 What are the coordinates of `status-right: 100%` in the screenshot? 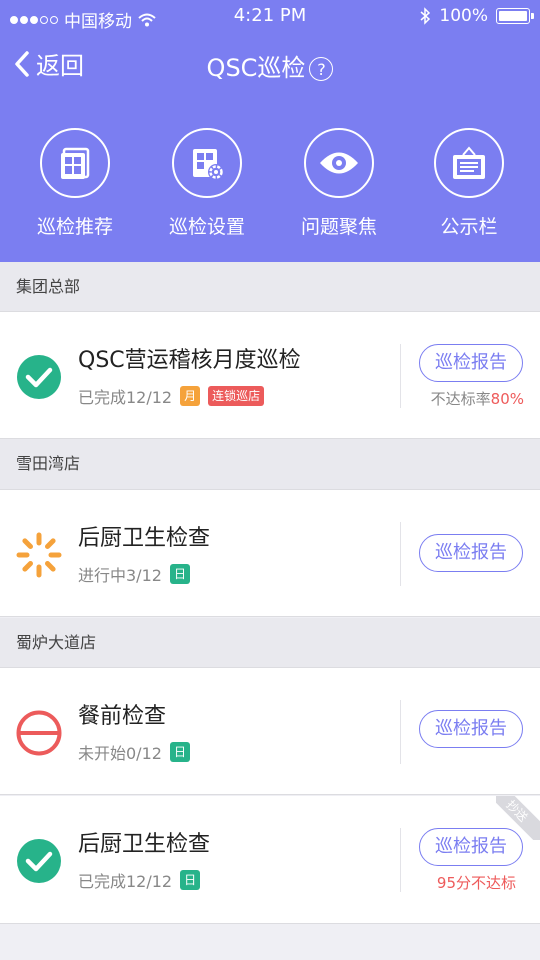 It's located at (476, 16).